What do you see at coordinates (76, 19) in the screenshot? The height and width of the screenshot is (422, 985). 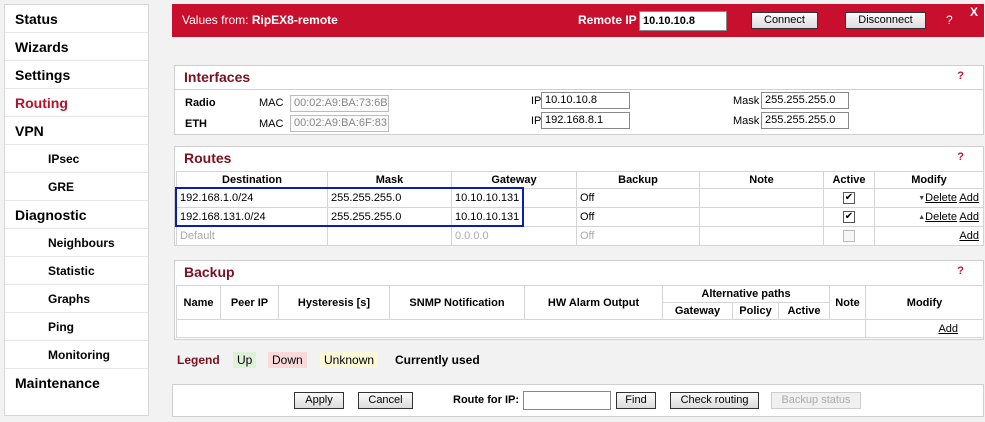 I see `nav-status: Status` at bounding box center [76, 19].